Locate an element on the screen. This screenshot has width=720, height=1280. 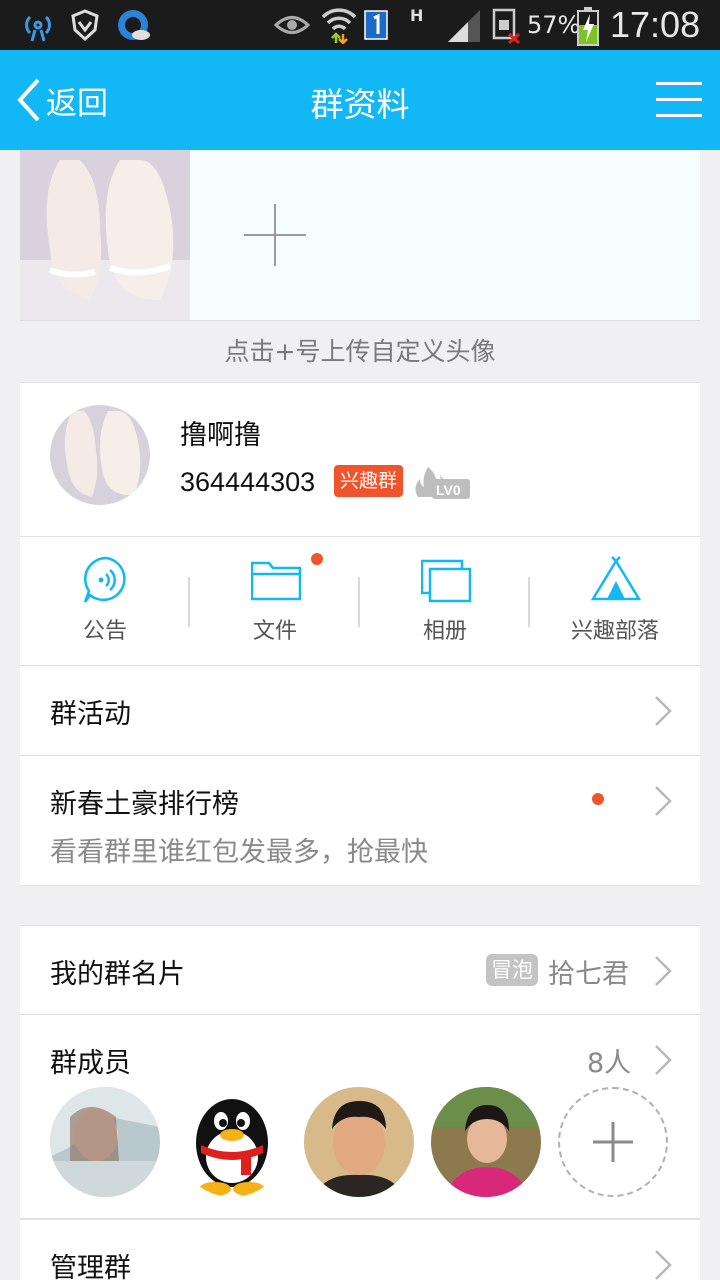
folder-icon is located at coordinates (276, 581).